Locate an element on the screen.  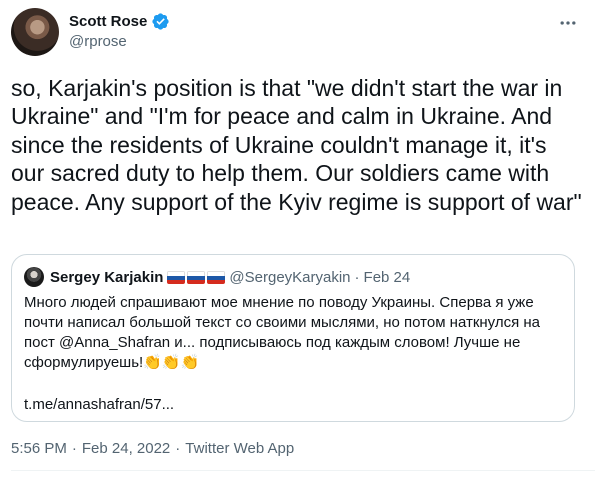
flag-emojis is located at coordinates (196, 277).